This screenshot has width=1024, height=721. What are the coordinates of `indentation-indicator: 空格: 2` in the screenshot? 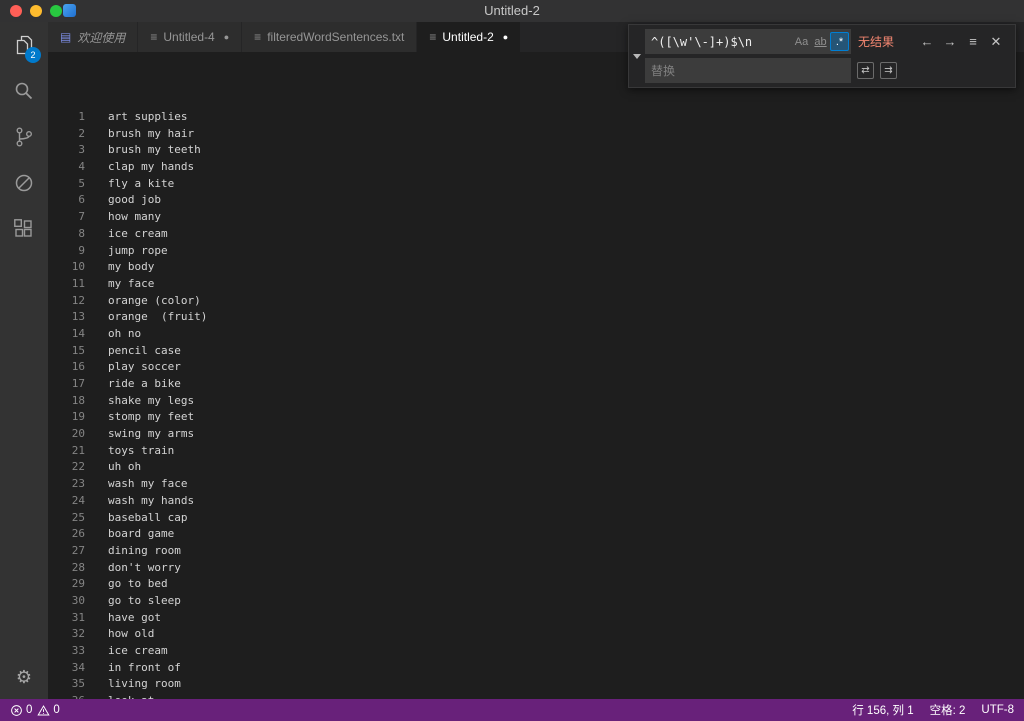 It's located at (948, 710).